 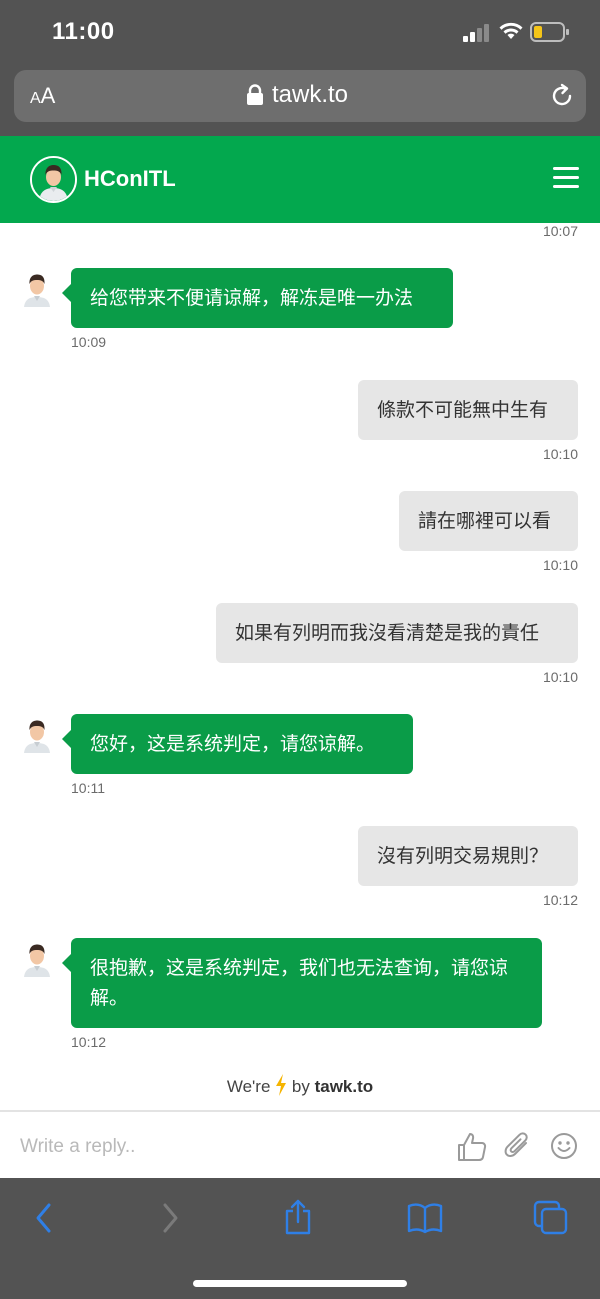 I want to click on agent-message-bubble: 您好，这是系统判定，请您谅解。, so click(x=237, y=744).